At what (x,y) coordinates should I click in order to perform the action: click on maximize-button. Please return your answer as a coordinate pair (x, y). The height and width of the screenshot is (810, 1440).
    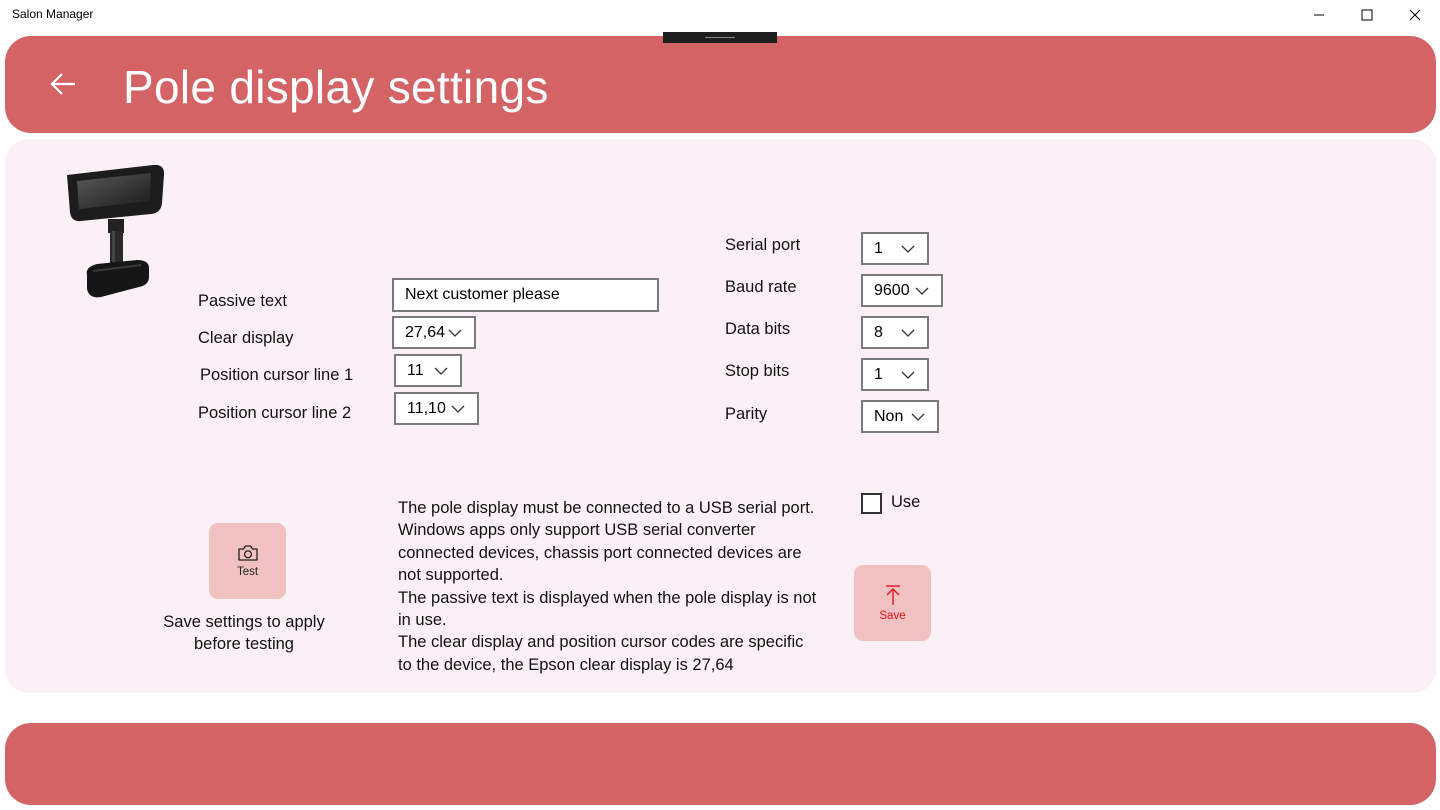
    Looking at the image, I should click on (1367, 15).